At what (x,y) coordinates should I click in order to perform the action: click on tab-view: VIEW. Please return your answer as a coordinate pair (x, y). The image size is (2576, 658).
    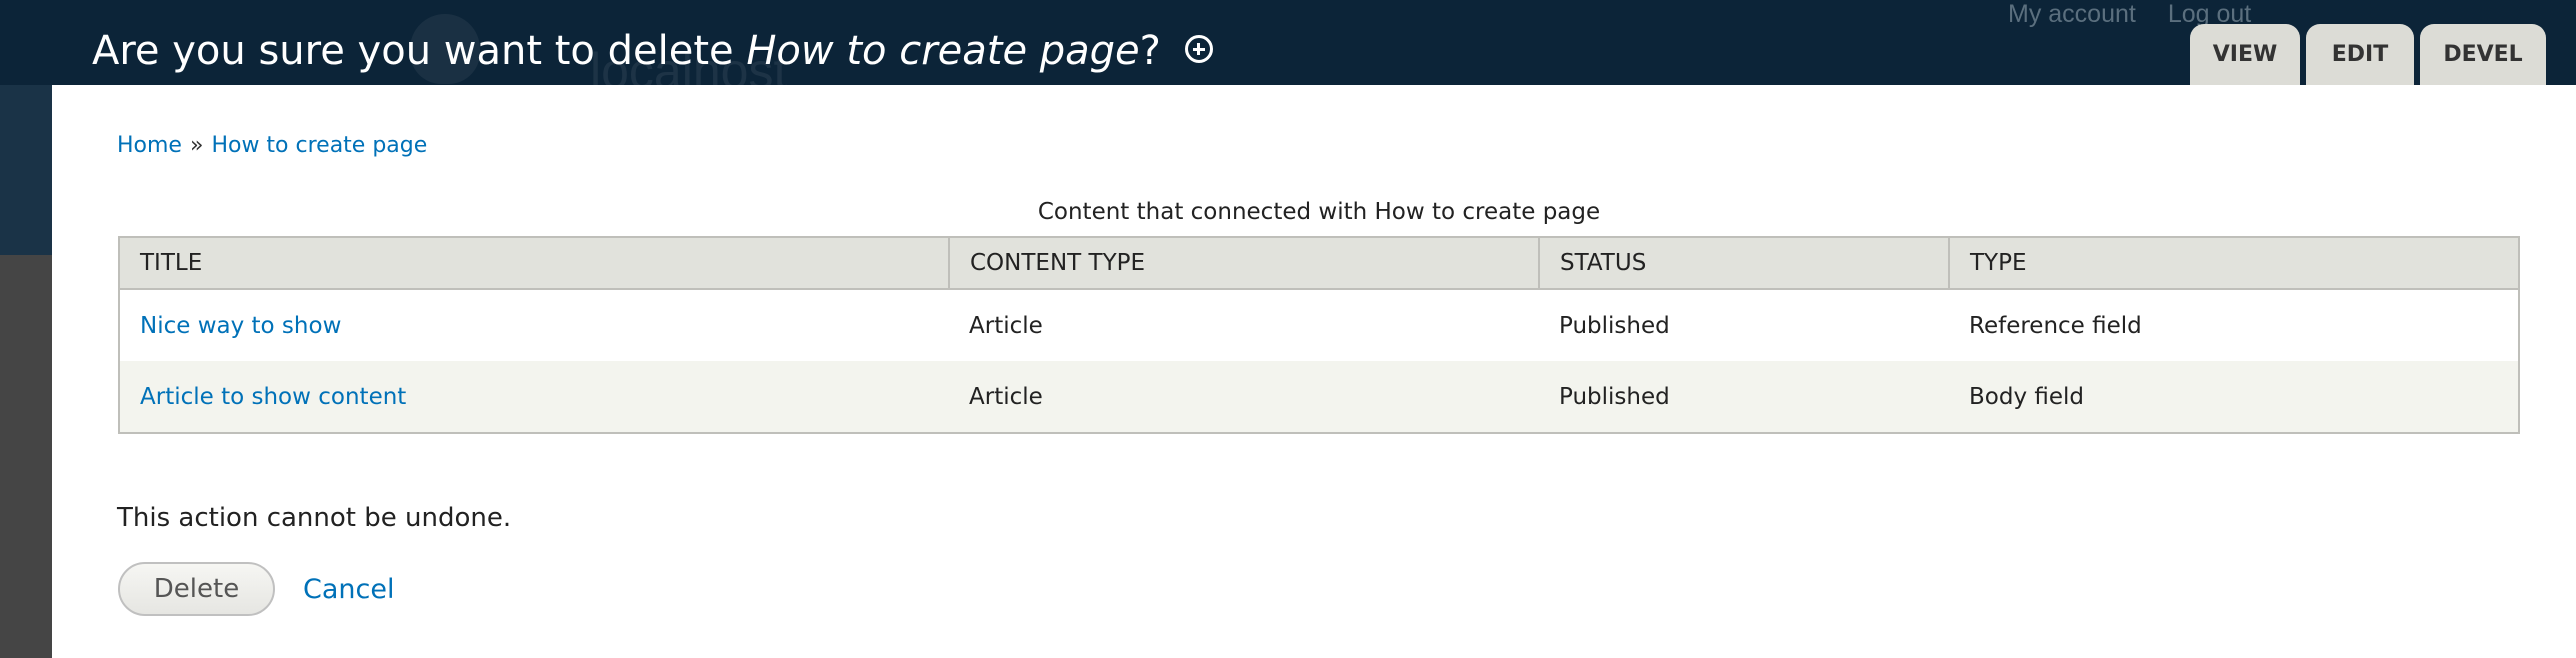
    Looking at the image, I should click on (2245, 54).